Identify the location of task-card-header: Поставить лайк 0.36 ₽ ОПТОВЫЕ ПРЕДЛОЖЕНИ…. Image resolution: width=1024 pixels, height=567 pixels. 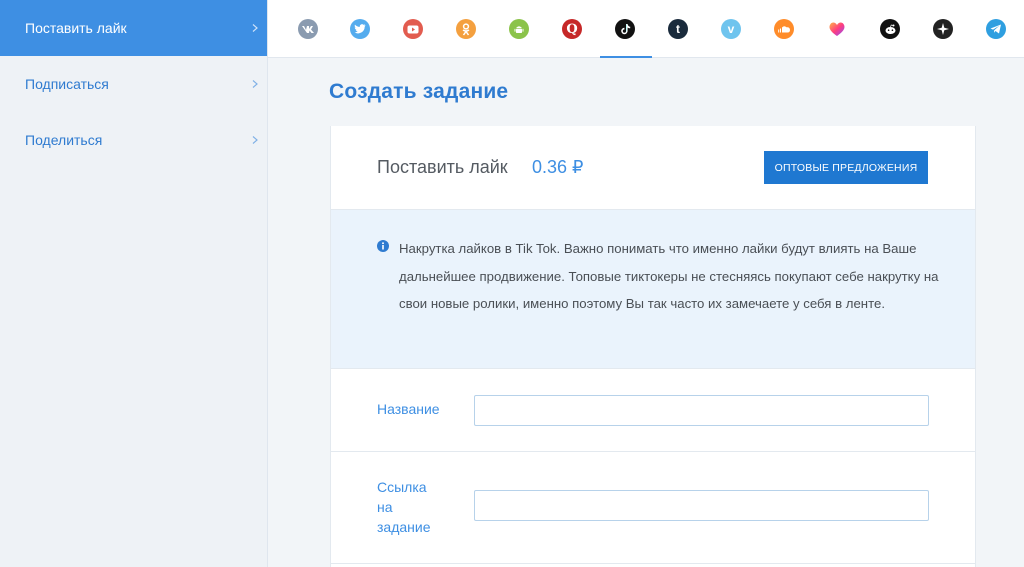
(653, 168).